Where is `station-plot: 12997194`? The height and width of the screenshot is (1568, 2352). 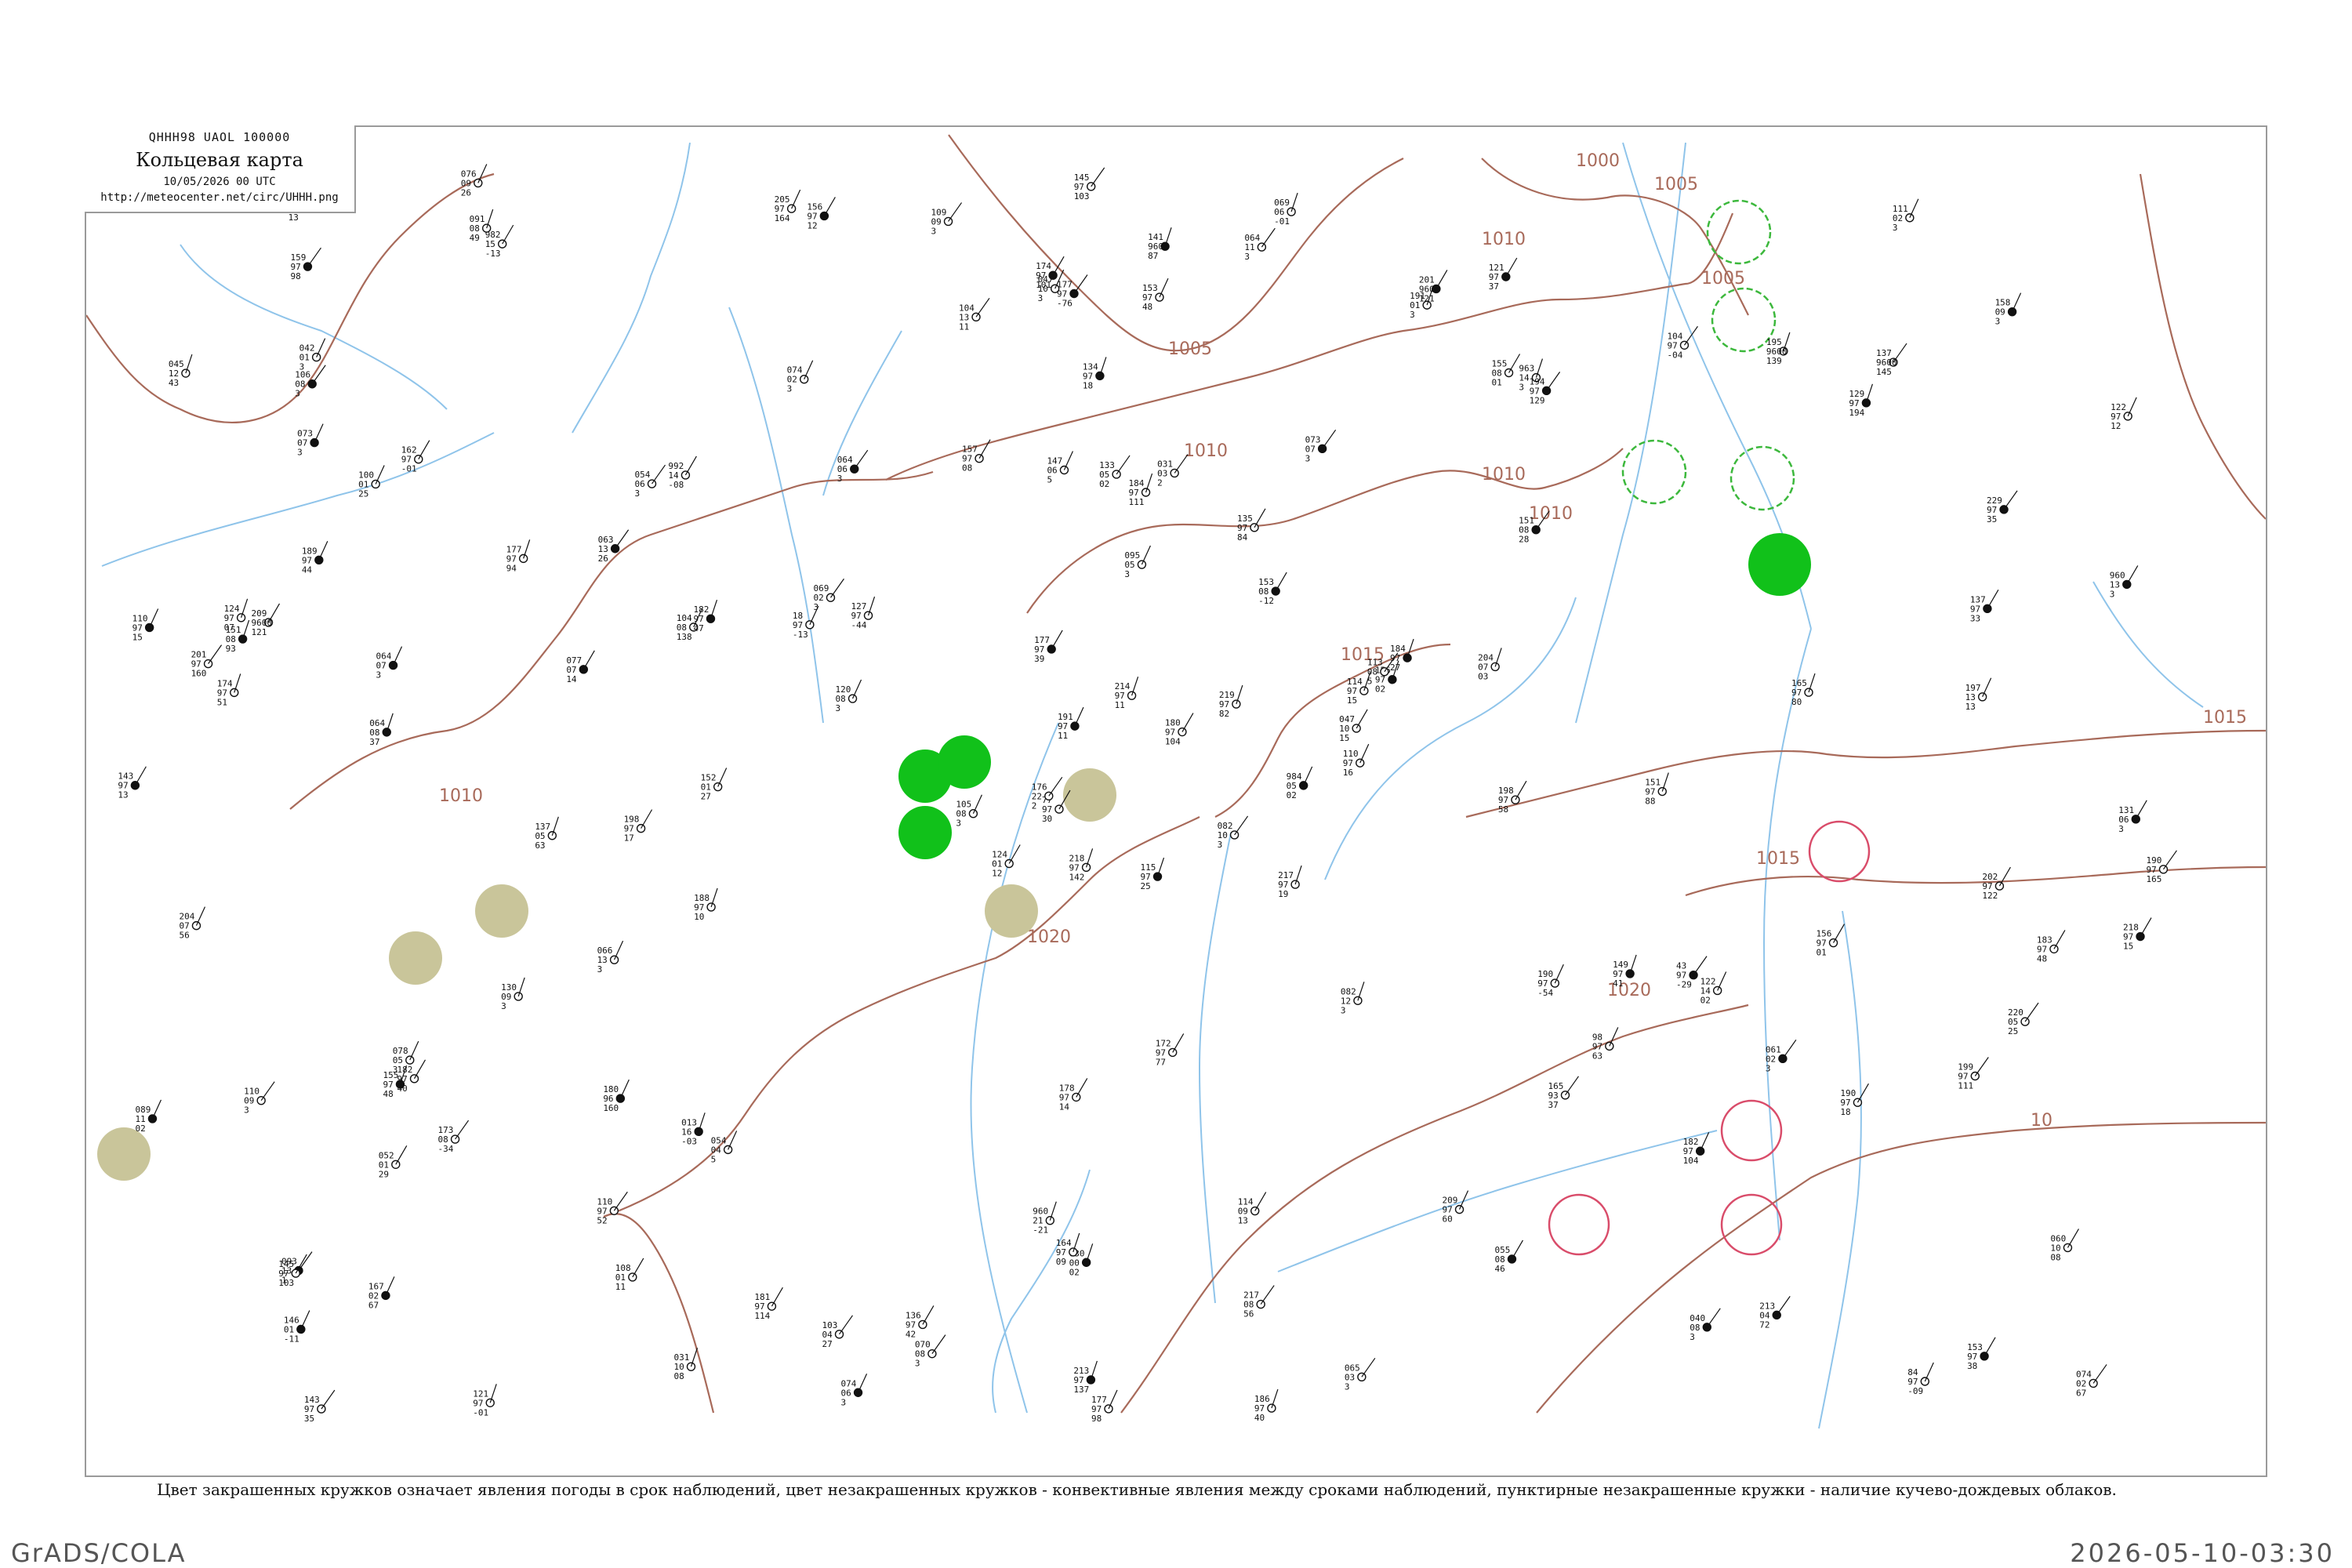 station-plot: 12997194 is located at coordinates (1861, 400).